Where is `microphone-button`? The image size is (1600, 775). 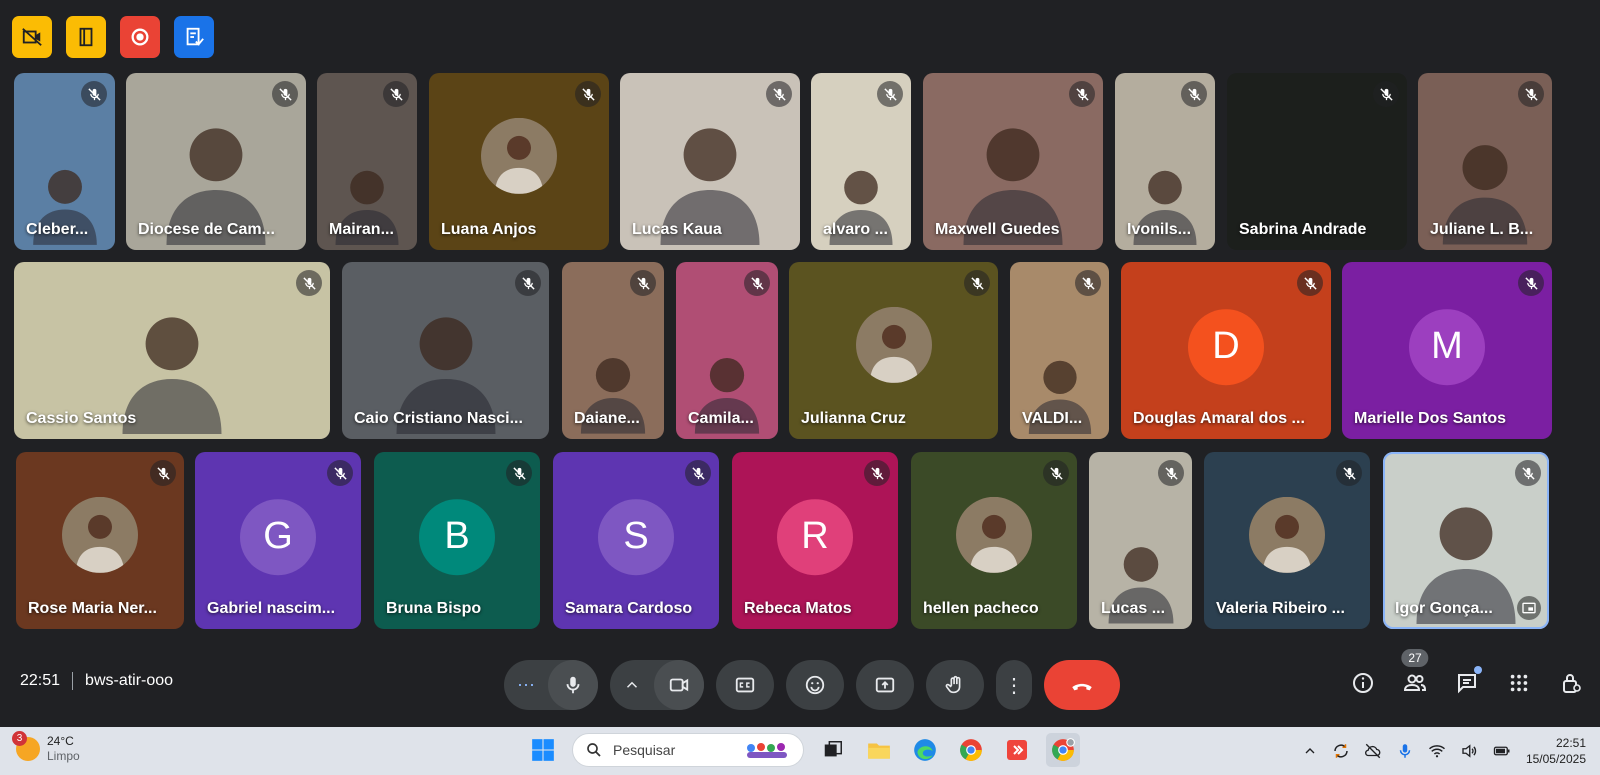
microphone-button is located at coordinates (573, 685).